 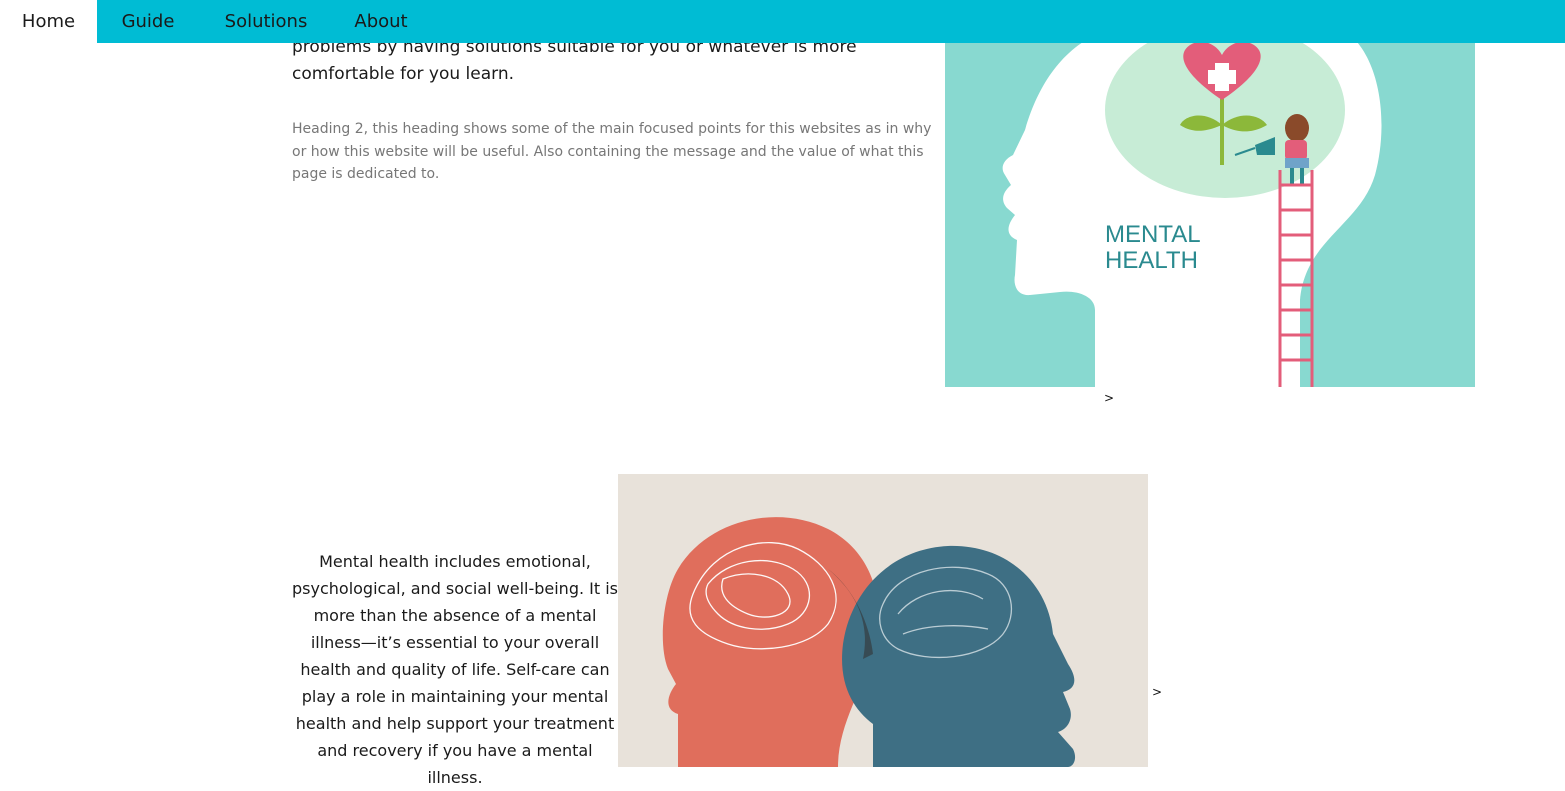 I want to click on nav-about-tab: About, so click(x=381, y=21).